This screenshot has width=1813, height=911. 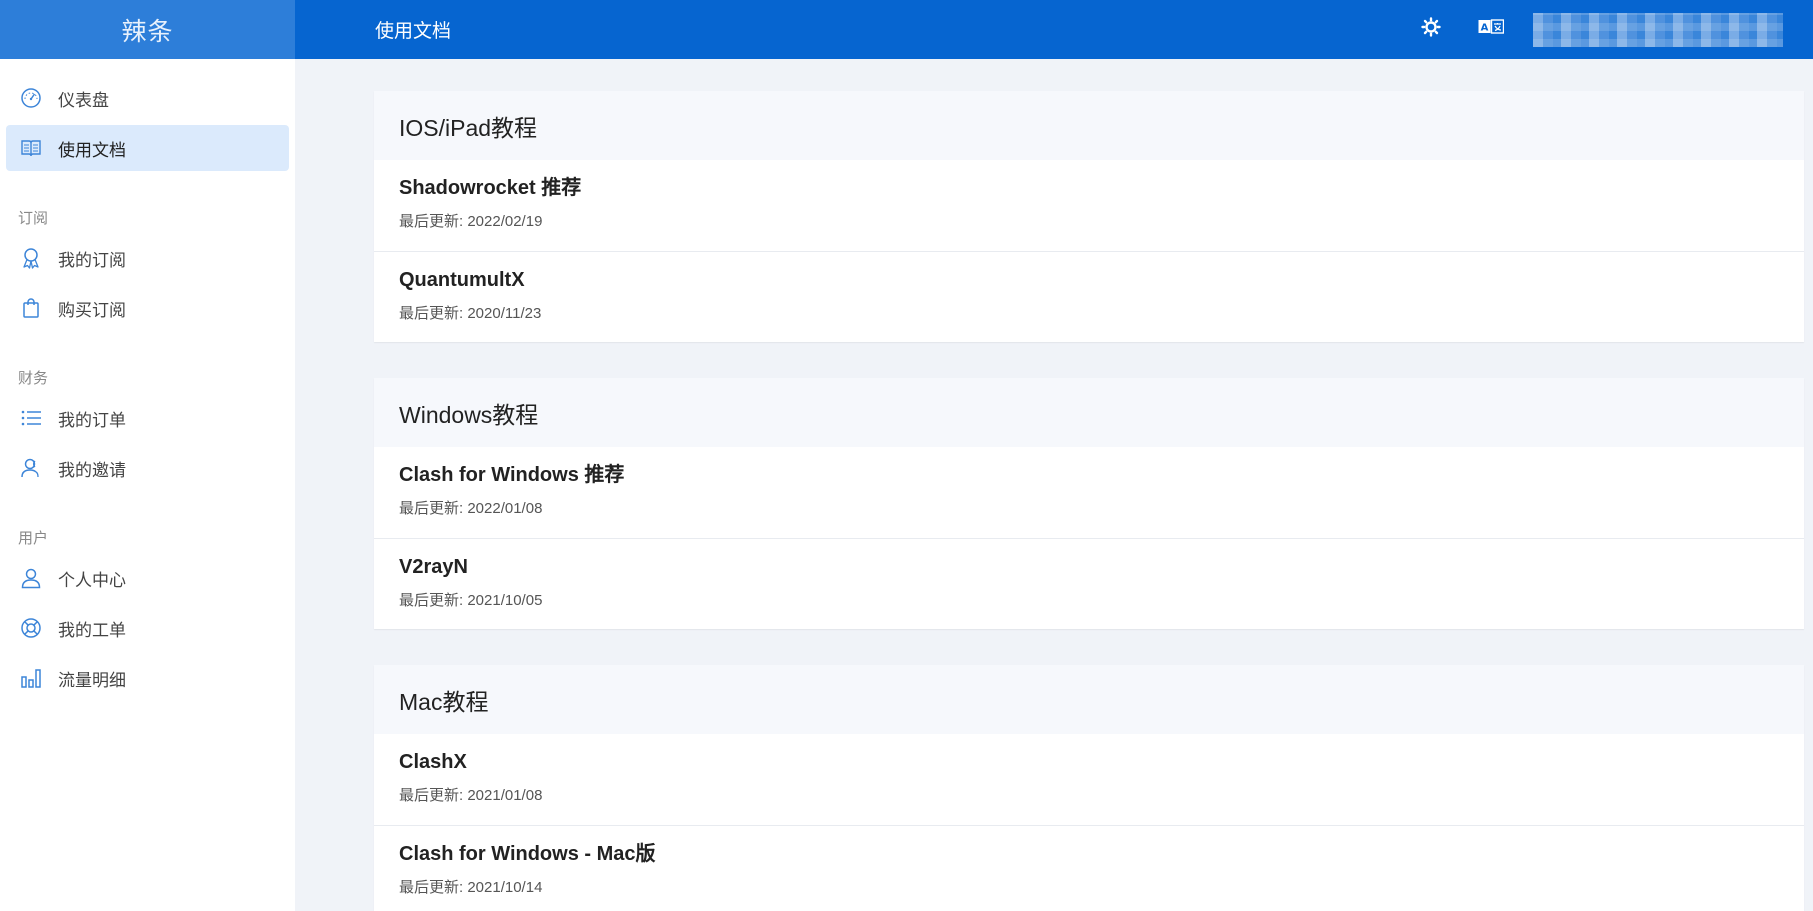 I want to click on sidebar-item-label: 我的订单, so click(x=92, y=420).